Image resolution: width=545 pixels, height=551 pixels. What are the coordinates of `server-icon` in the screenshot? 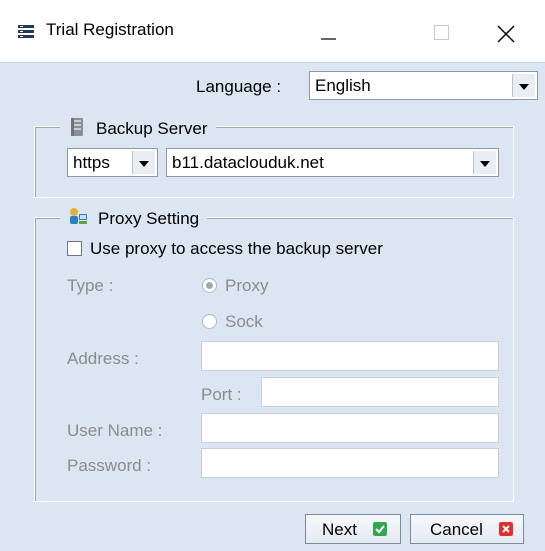 It's located at (77, 127).